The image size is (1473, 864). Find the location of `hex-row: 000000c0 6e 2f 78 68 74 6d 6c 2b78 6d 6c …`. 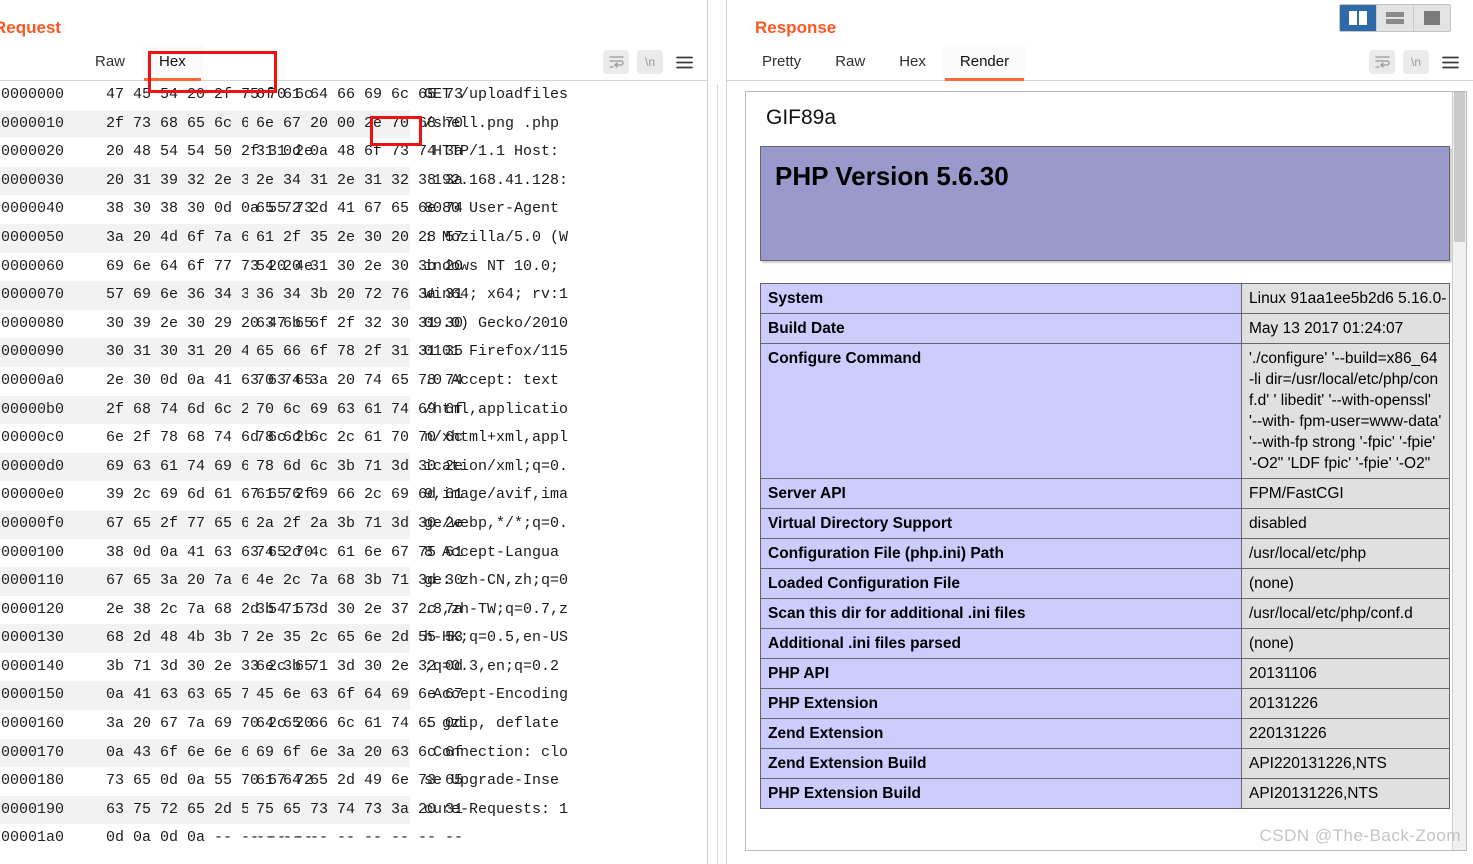

hex-row: 000000c0 6e 2f 78 68 74 6d 6c 2b78 6d 6c … is located at coordinates (353, 438).